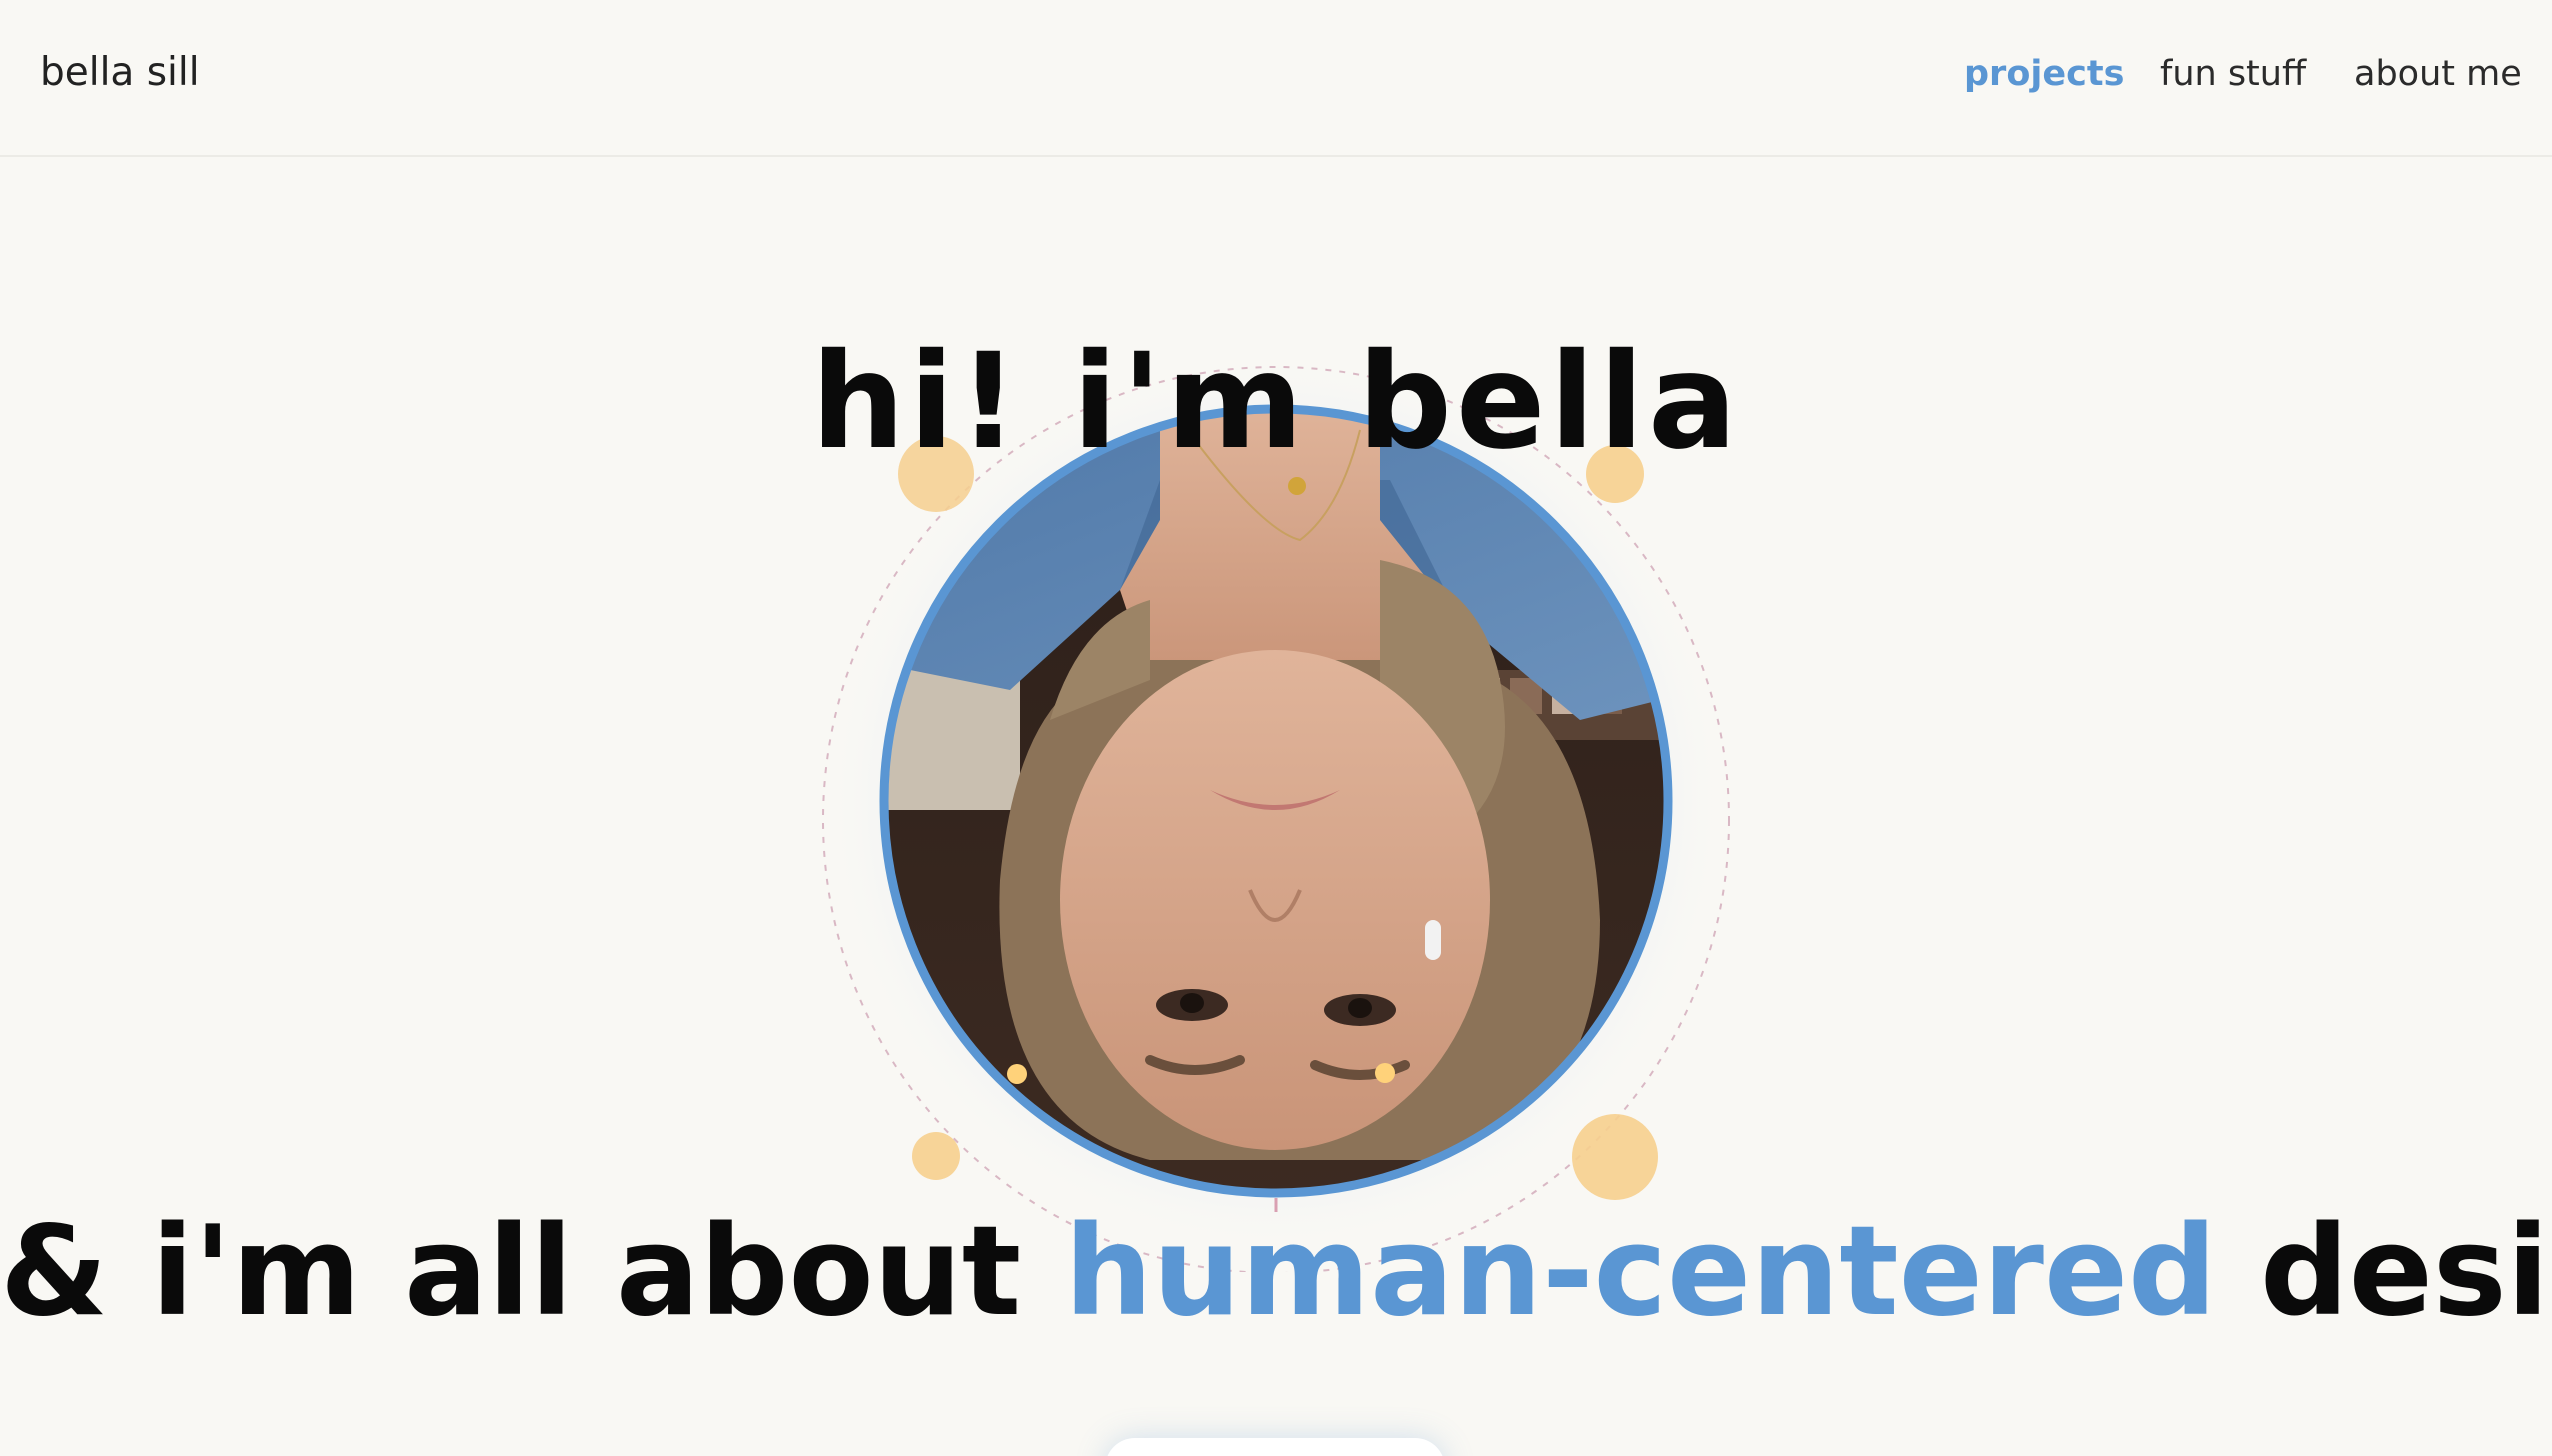 The width and height of the screenshot is (2552, 1456). I want to click on tagline-accent: human-centered, so click(1640, 1272).